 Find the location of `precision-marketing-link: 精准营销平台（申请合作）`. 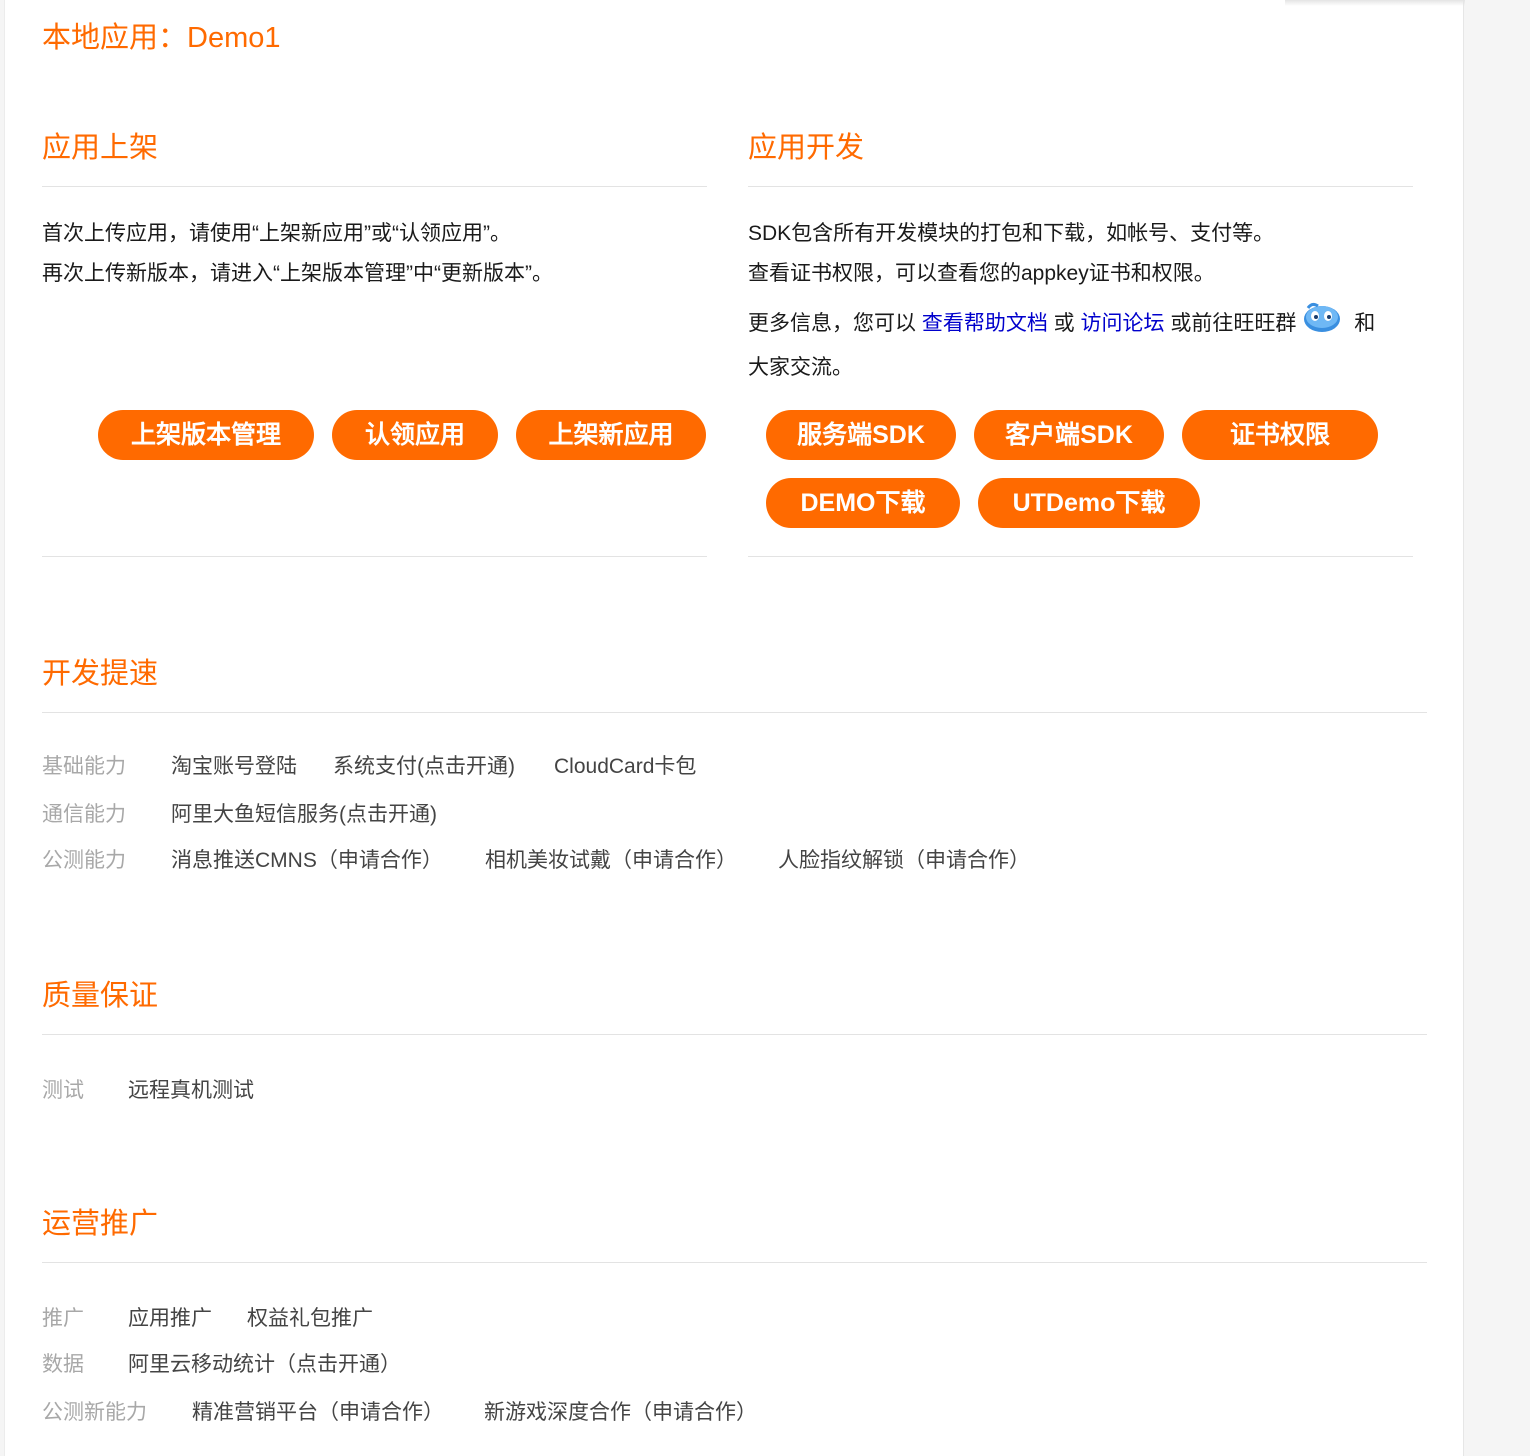

precision-marketing-link: 精准营销平台（申请合作） is located at coordinates (318, 1411).